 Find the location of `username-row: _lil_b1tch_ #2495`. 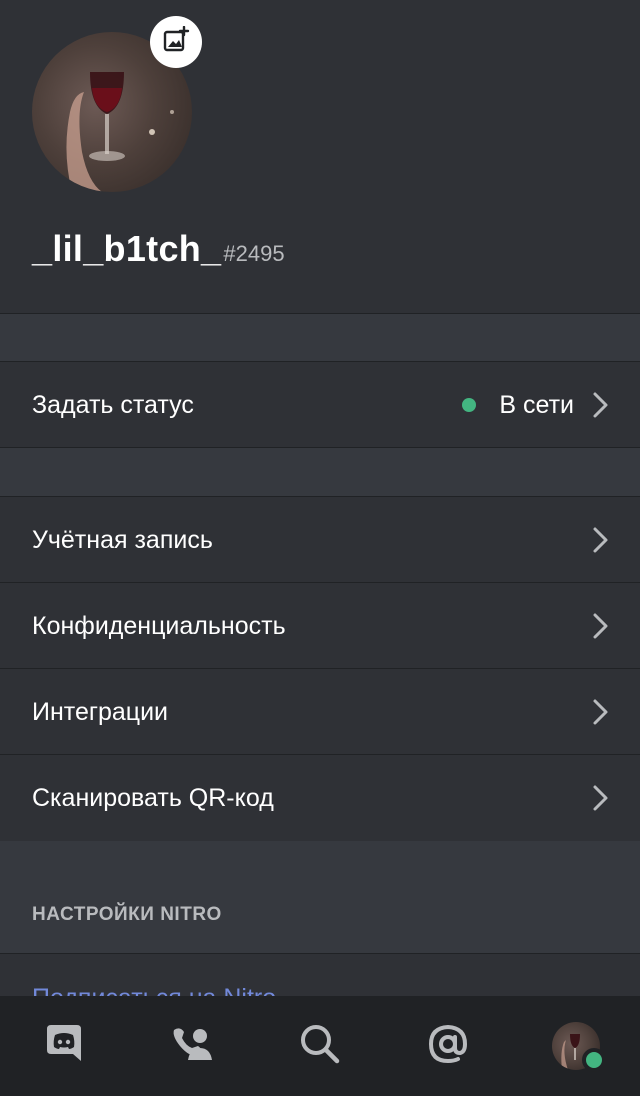

username-row: _lil_b1tch_ #2495 is located at coordinates (158, 249).